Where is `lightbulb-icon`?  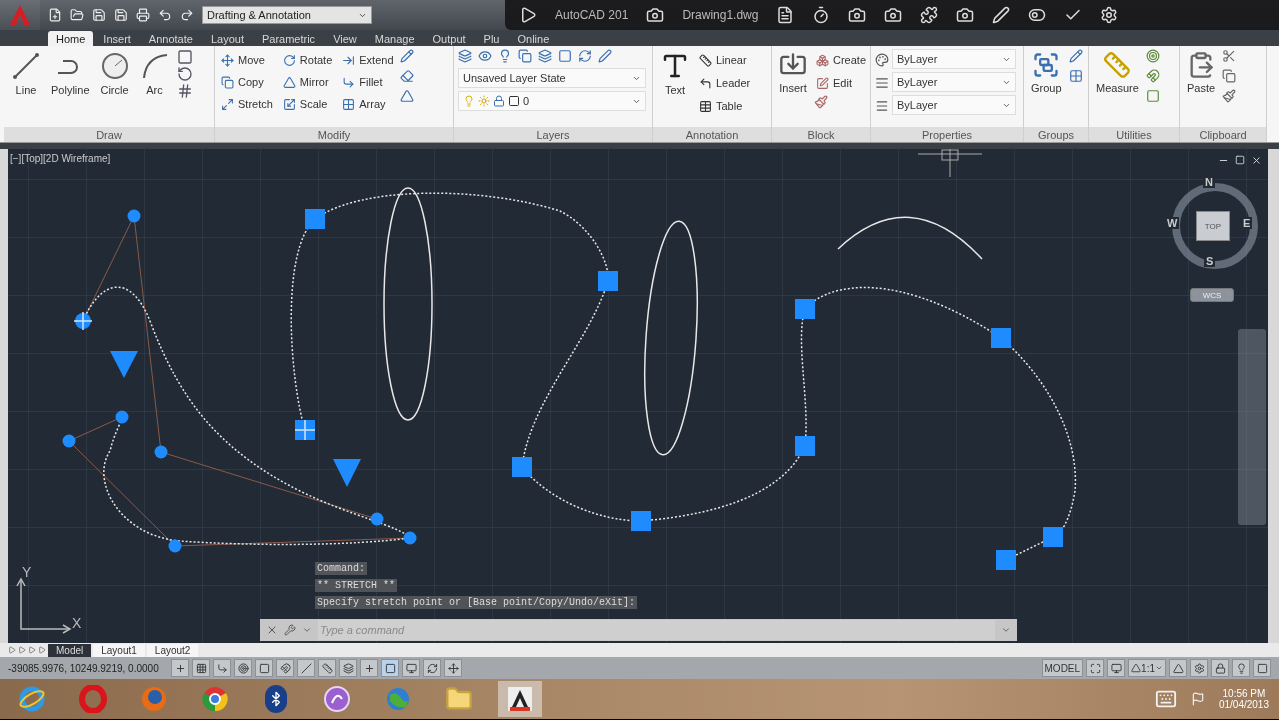
lightbulb-icon is located at coordinates (505, 56).